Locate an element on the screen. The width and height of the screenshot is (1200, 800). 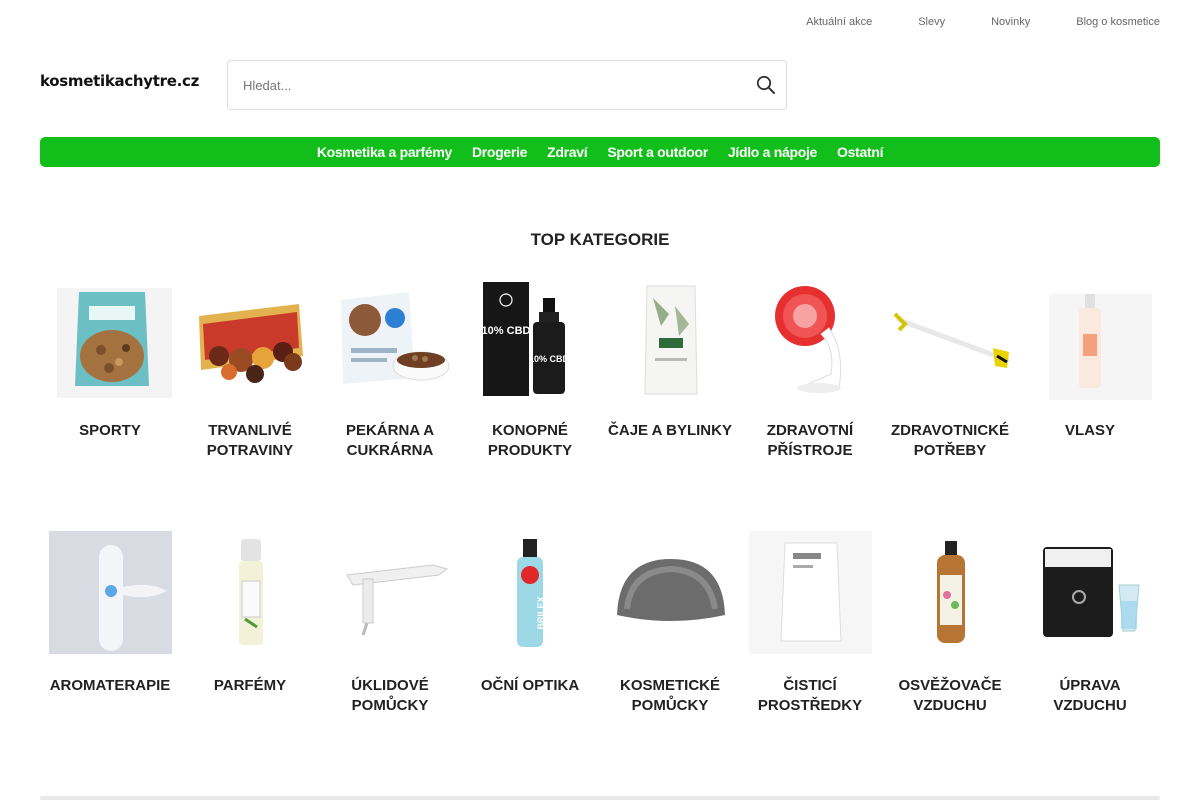
pudding-box-image is located at coordinates (390, 339).